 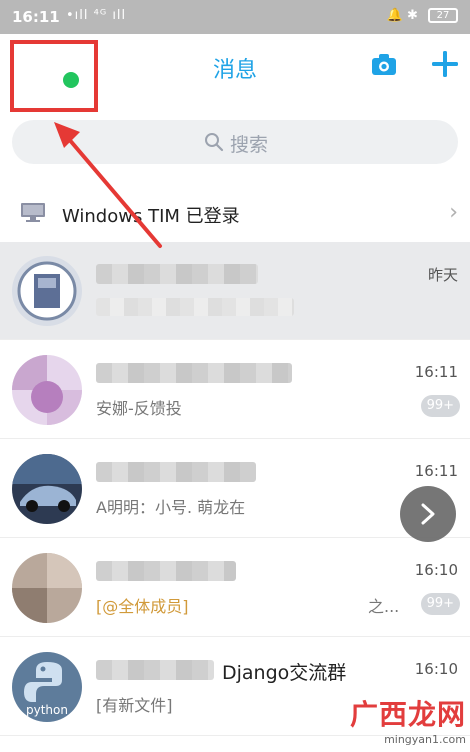 I want to click on chat-preview: 安娜-反馈投, so click(x=139, y=408).